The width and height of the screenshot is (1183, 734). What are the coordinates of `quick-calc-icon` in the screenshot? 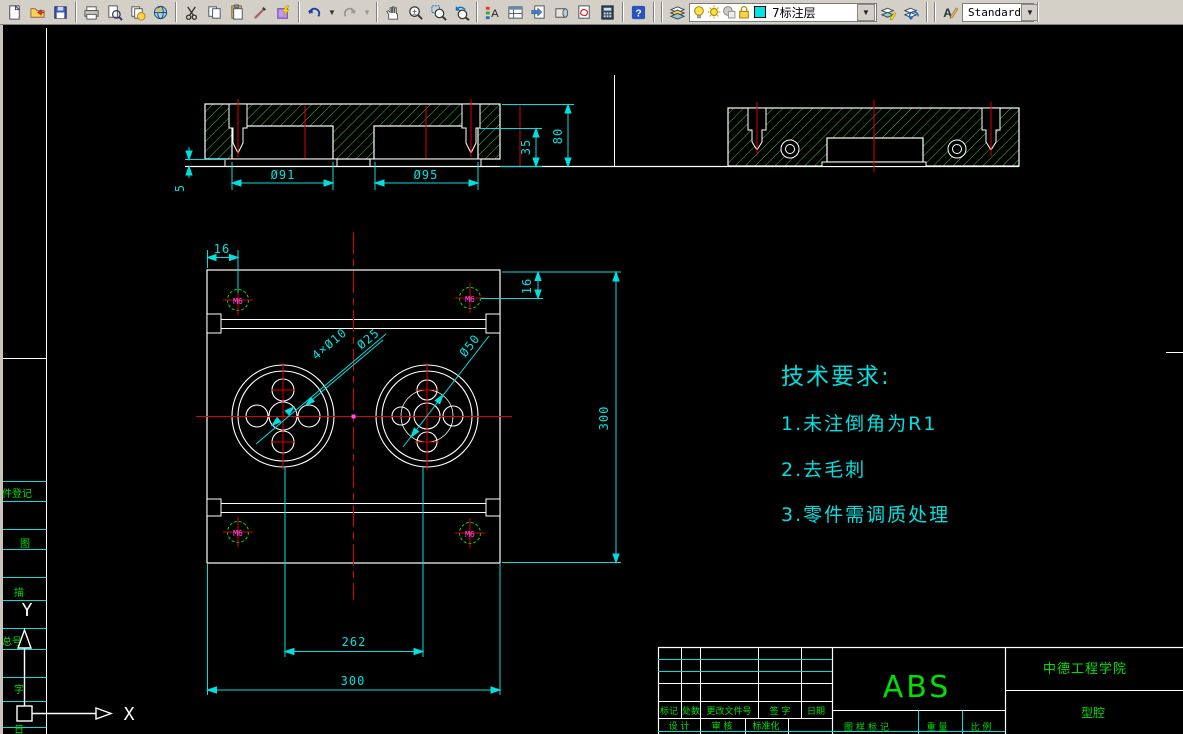 It's located at (607, 12).